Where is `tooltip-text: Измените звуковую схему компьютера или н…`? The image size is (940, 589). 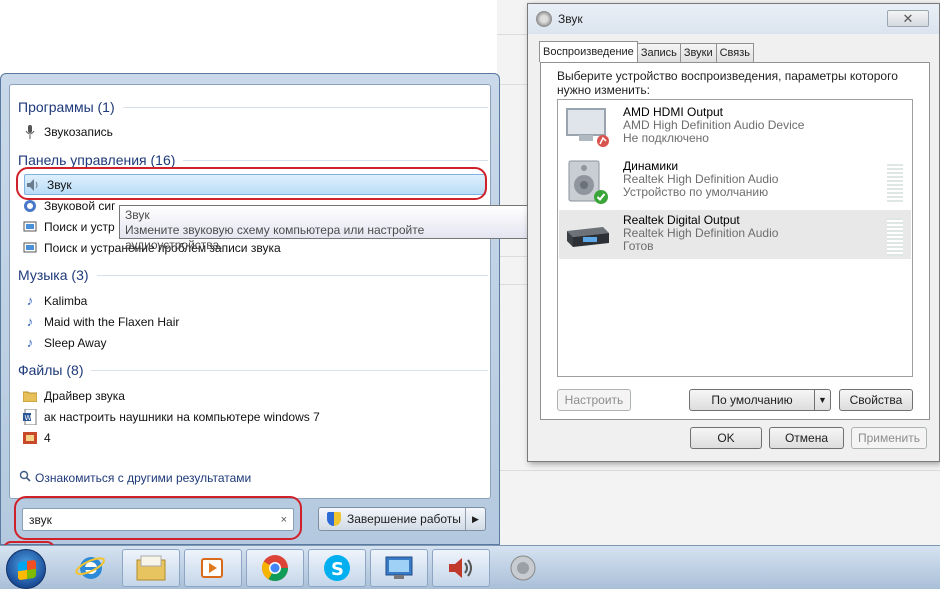 tooltip-text: Измените звуковую схему компьютера или н… is located at coordinates (275, 237).